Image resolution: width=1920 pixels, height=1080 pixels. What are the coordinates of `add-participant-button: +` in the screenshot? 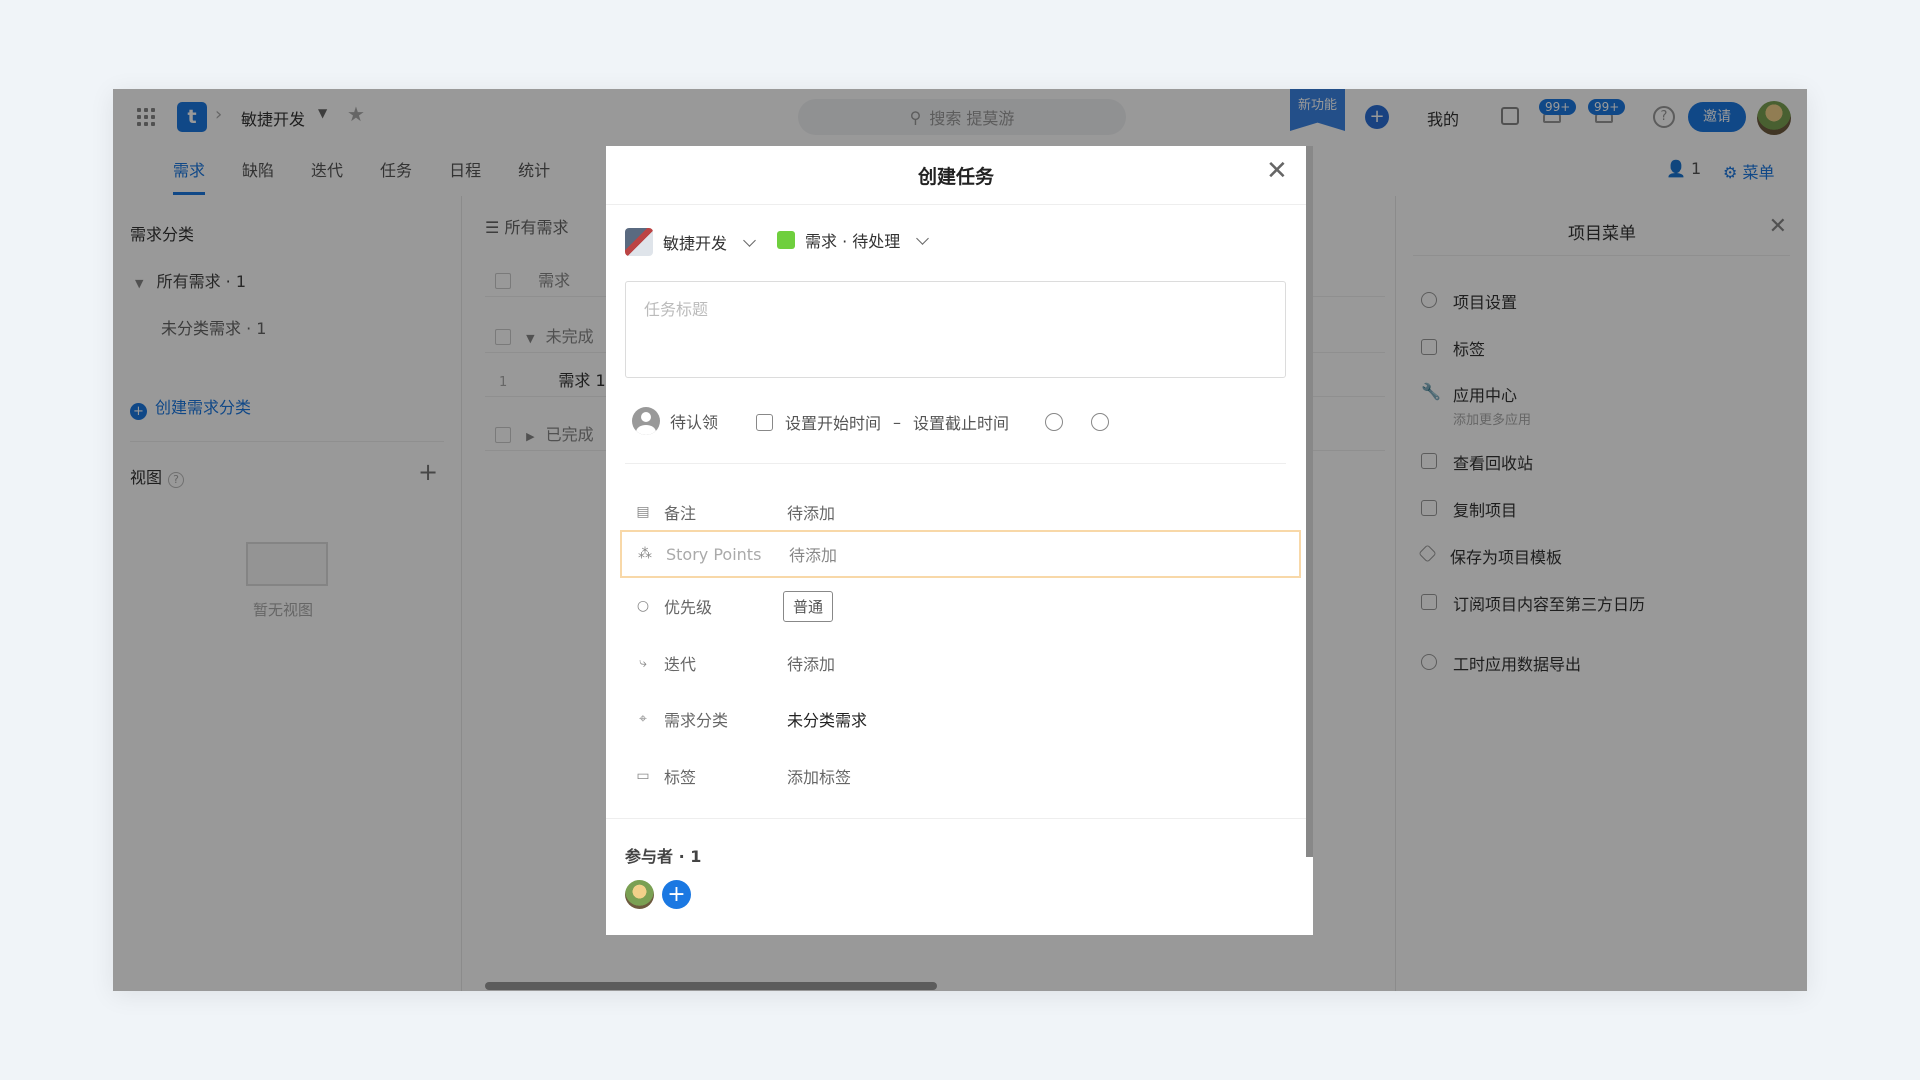 It's located at (676, 894).